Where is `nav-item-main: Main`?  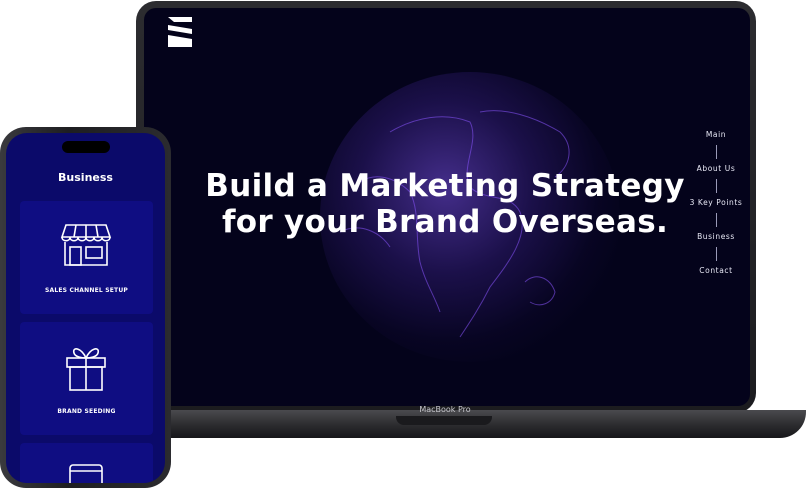
nav-item-main: Main is located at coordinates (716, 135).